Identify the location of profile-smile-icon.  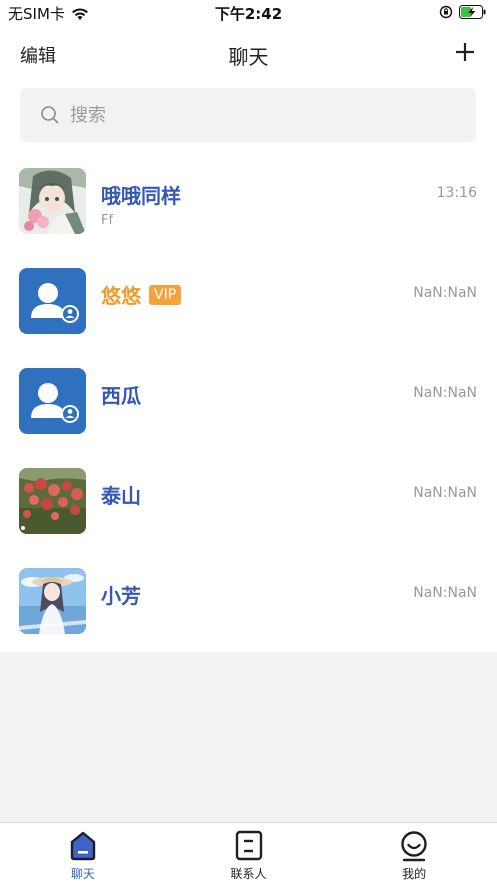
(414, 846).